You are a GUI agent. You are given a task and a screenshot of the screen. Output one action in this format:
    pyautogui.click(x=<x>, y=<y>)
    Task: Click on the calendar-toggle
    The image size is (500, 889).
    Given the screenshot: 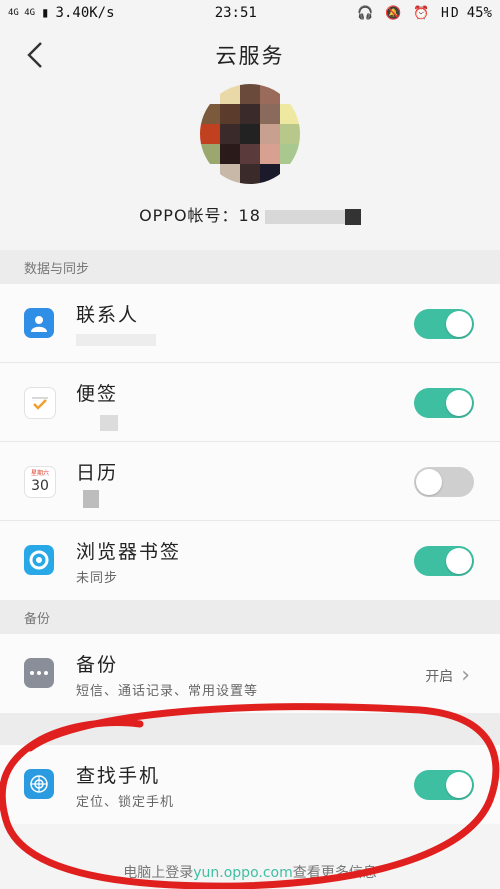 What is the action you would take?
    pyautogui.click(x=444, y=482)
    